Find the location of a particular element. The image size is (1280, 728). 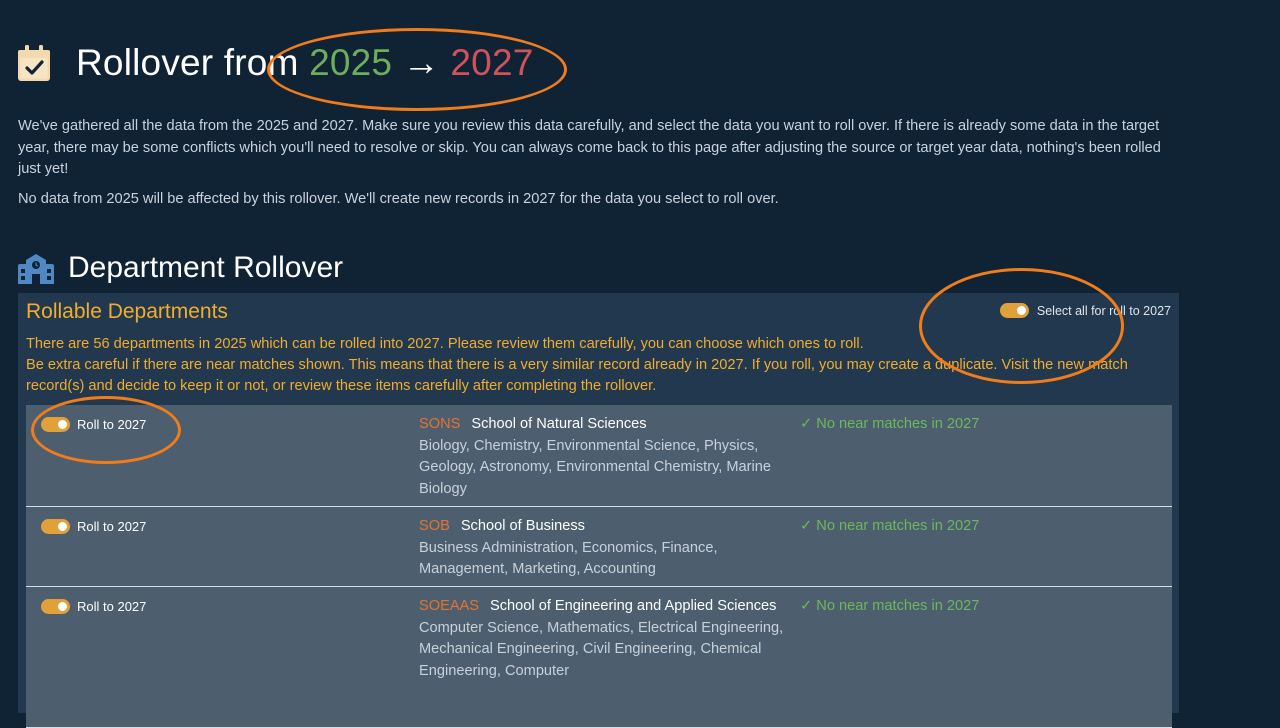

page-header: Rollover from 2025 → 2027 is located at coordinates (276, 63).